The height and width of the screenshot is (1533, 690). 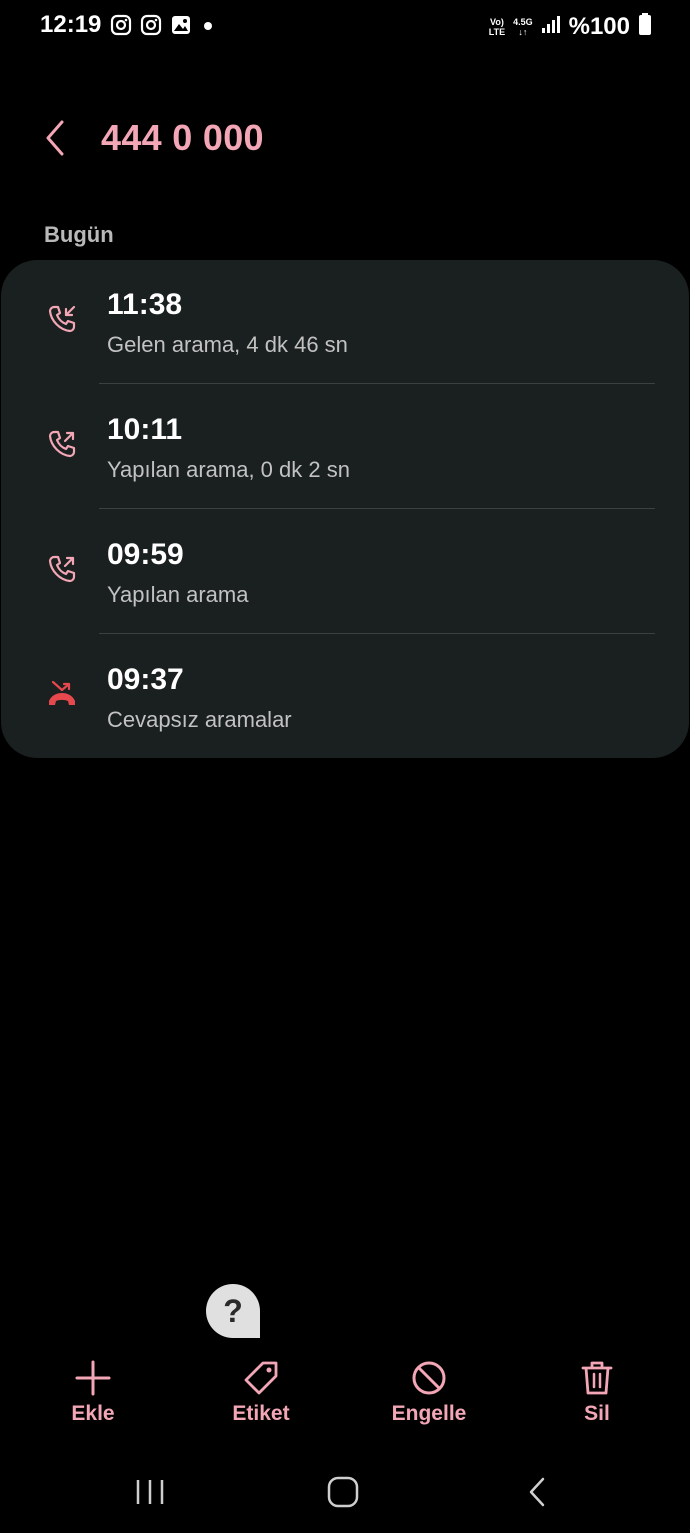 I want to click on block-button: Engelle, so click(x=429, y=1388).